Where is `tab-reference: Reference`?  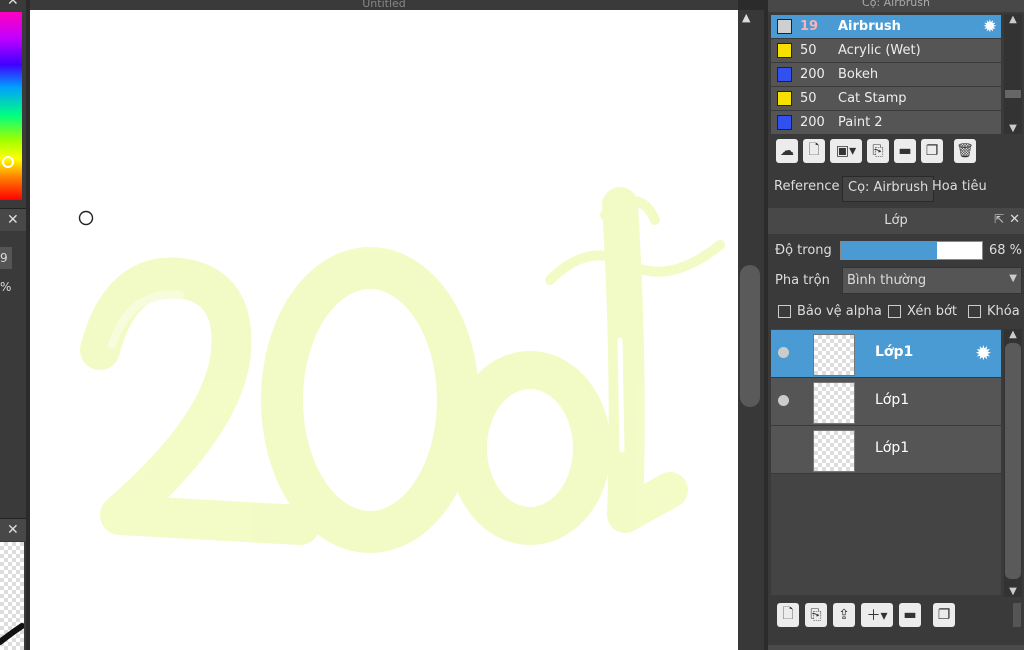 tab-reference: Reference is located at coordinates (806, 188).